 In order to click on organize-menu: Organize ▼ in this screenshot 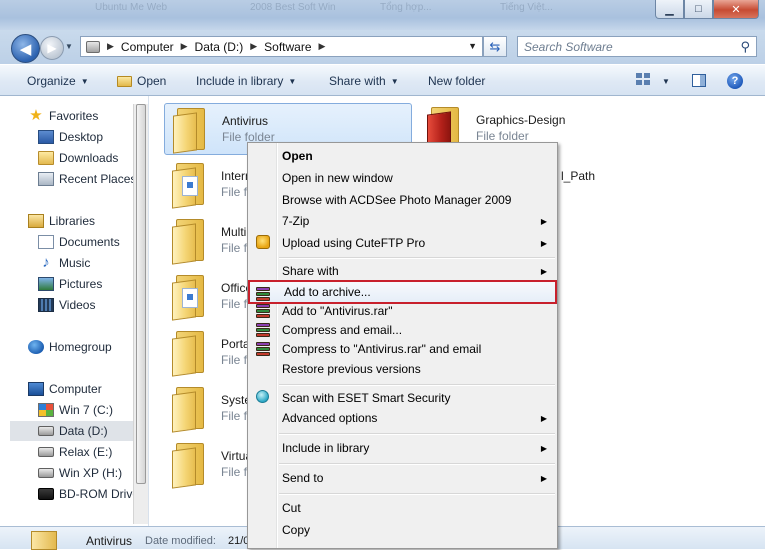, I will do `click(58, 81)`.